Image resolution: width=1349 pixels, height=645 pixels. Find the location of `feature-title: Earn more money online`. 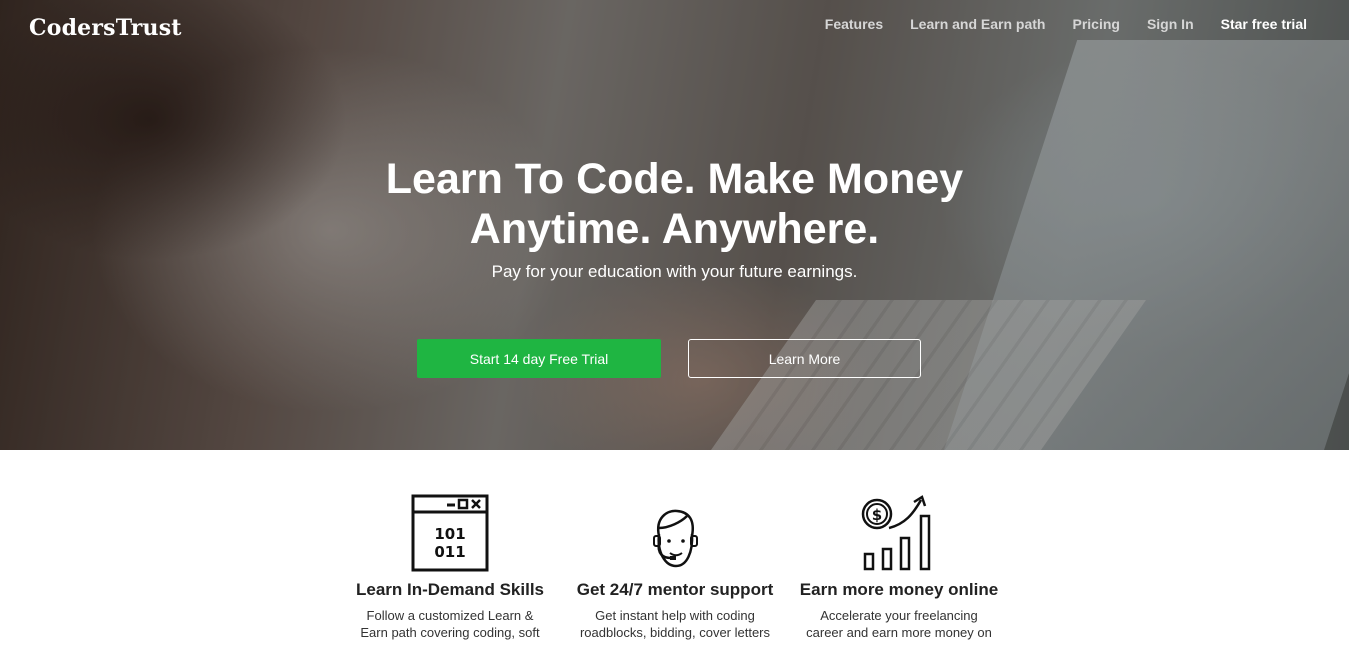

feature-title: Earn more money online is located at coordinates (899, 589).